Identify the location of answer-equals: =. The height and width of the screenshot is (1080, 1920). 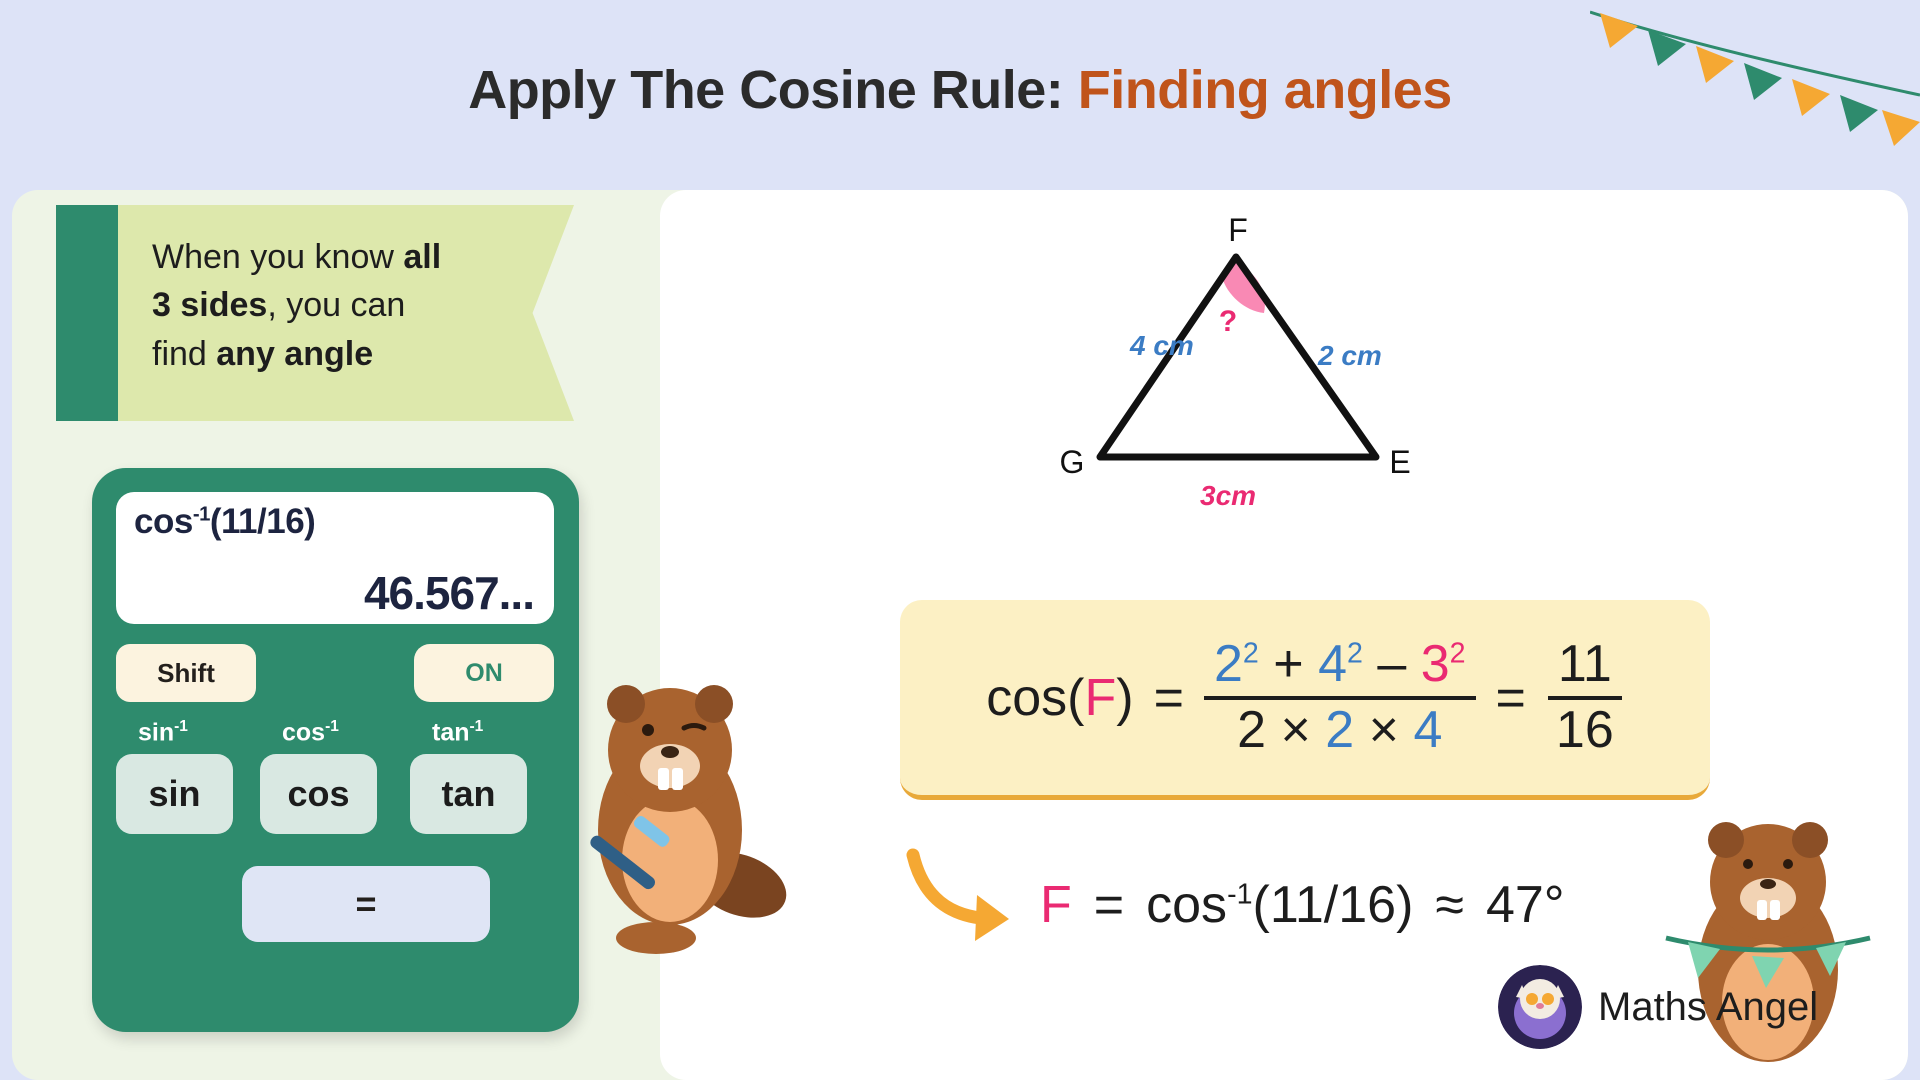
(1109, 905).